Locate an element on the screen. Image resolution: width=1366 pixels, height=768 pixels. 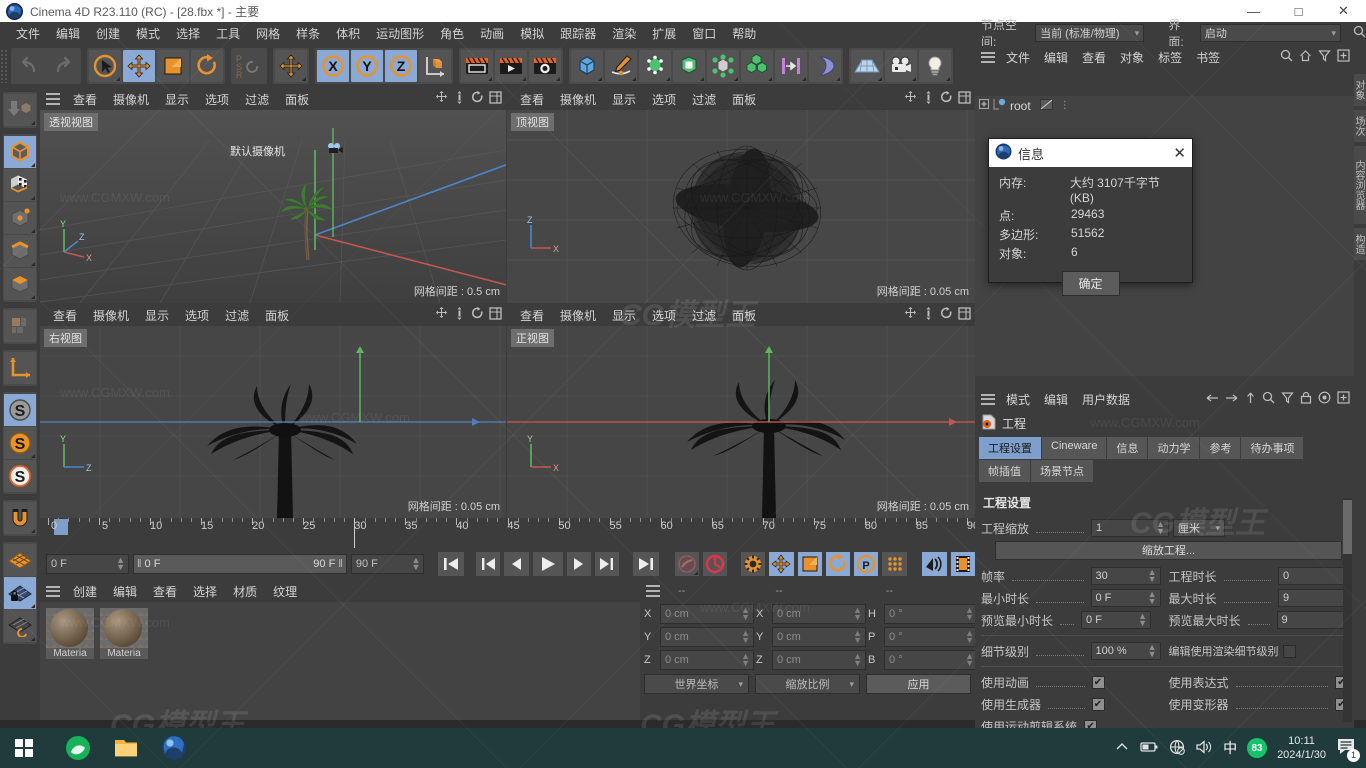
network-icon is located at coordinates (1177, 748).